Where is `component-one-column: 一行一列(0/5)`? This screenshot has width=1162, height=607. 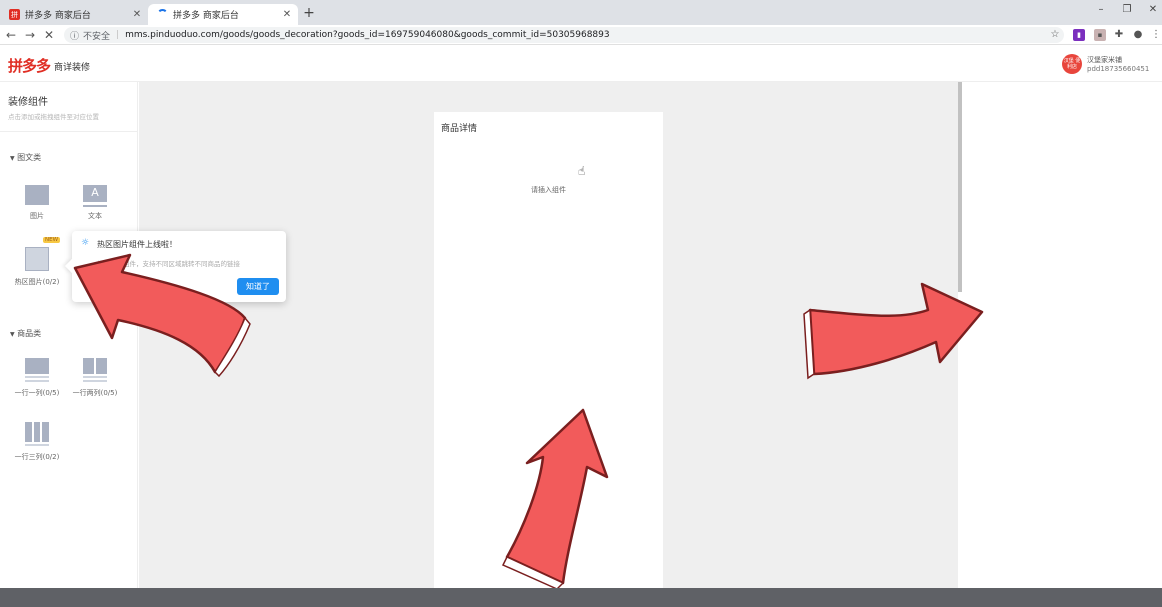
component-one-column: 一行一列(0/5) is located at coordinates (37, 378).